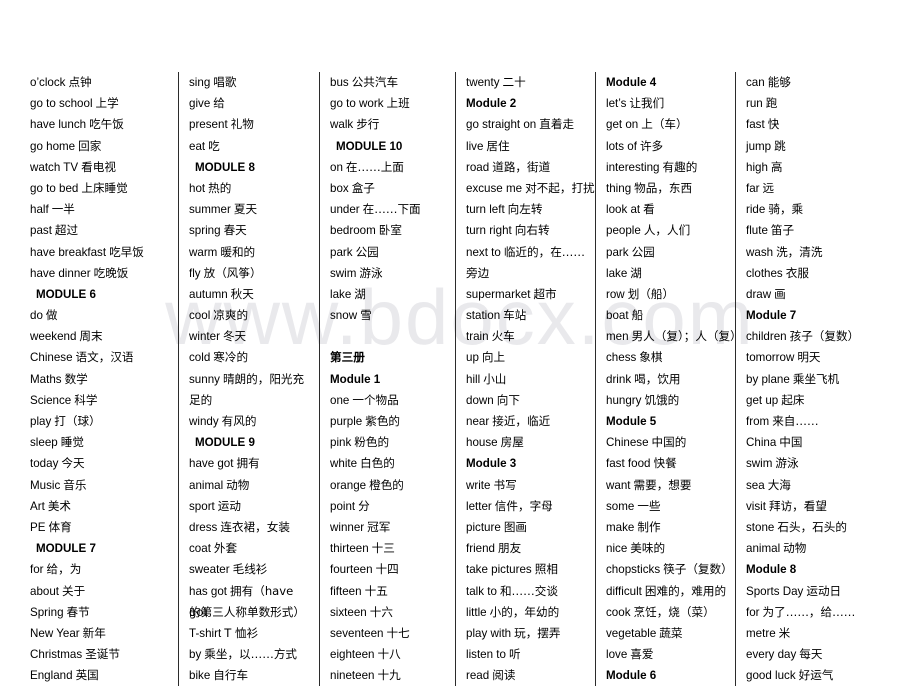 This screenshot has width=920, height=686. Describe the element at coordinates (343, 506) in the screenshot. I see `entry-term: point` at that location.